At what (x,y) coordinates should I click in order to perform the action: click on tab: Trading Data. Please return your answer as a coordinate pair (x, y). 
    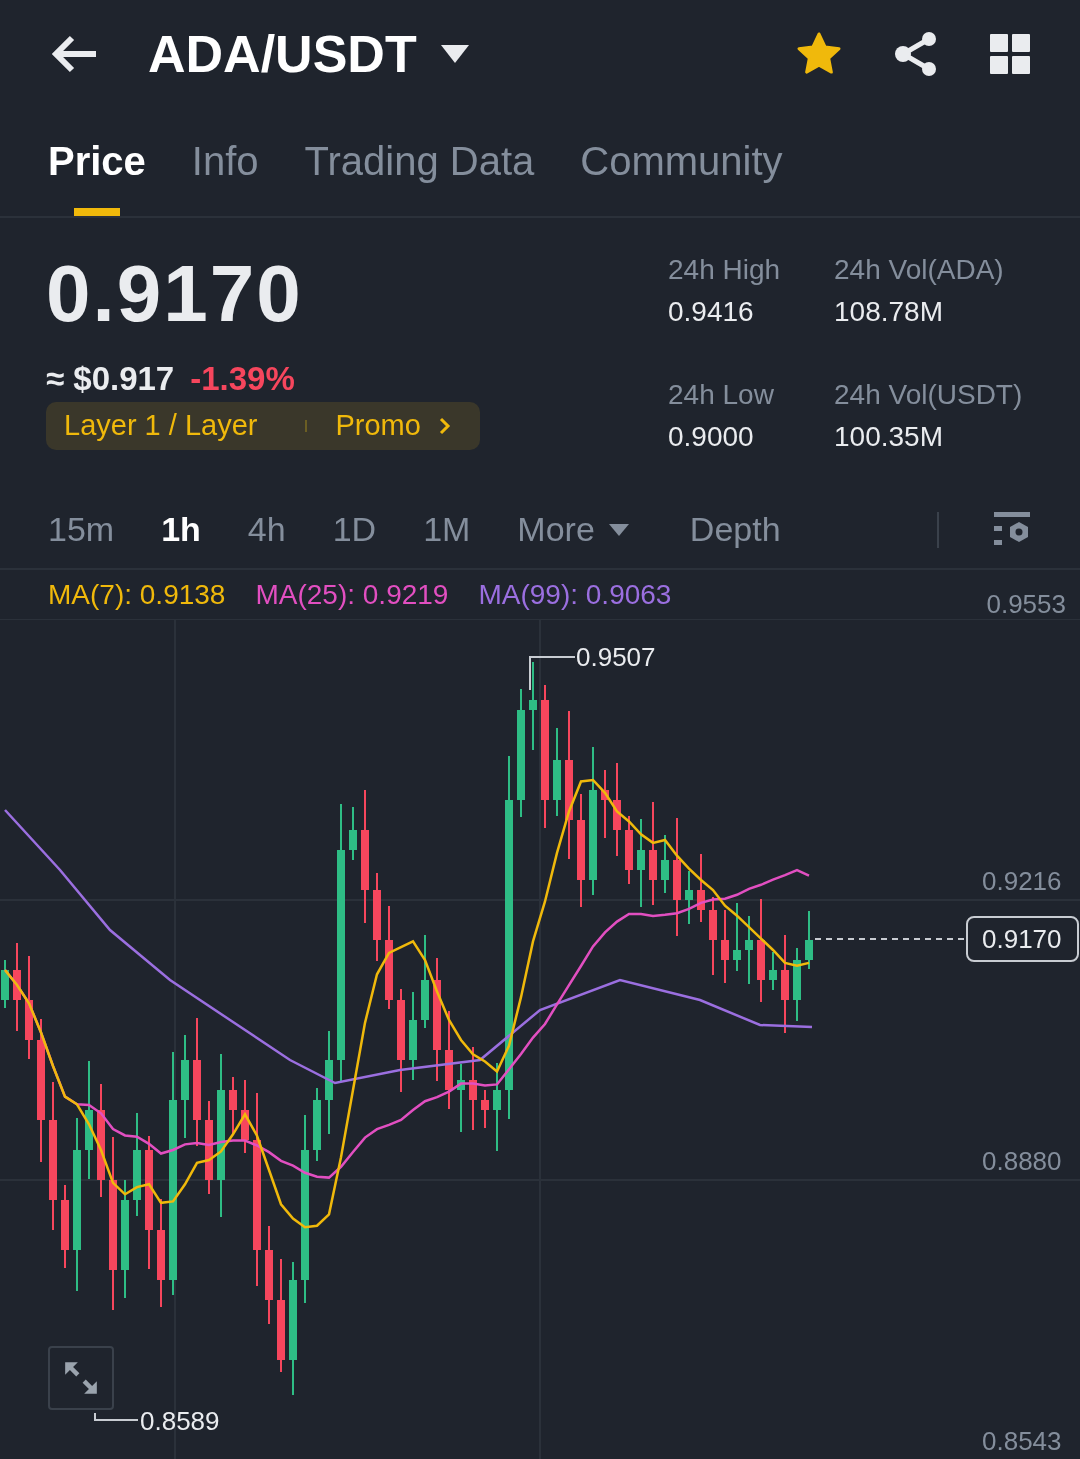
    Looking at the image, I should click on (419, 161).